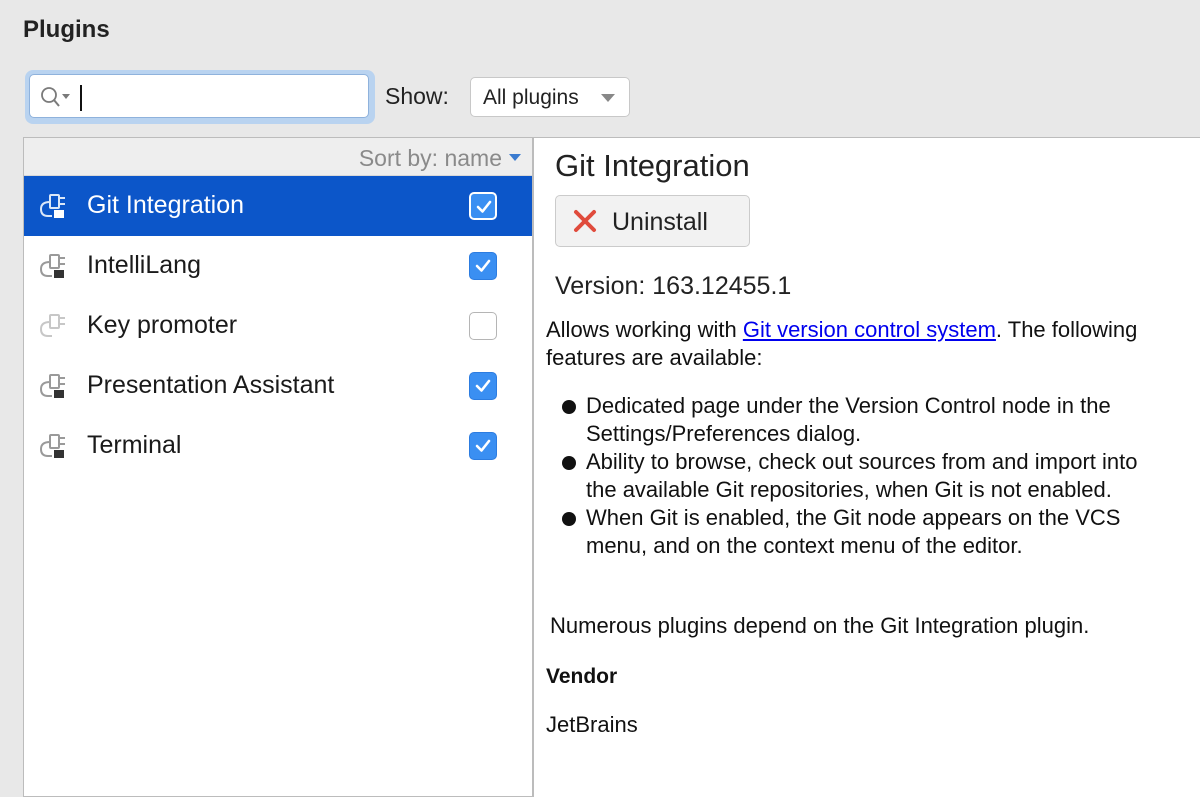  What do you see at coordinates (278, 206) in the screenshot?
I see `plugin-row: Git Integration` at bounding box center [278, 206].